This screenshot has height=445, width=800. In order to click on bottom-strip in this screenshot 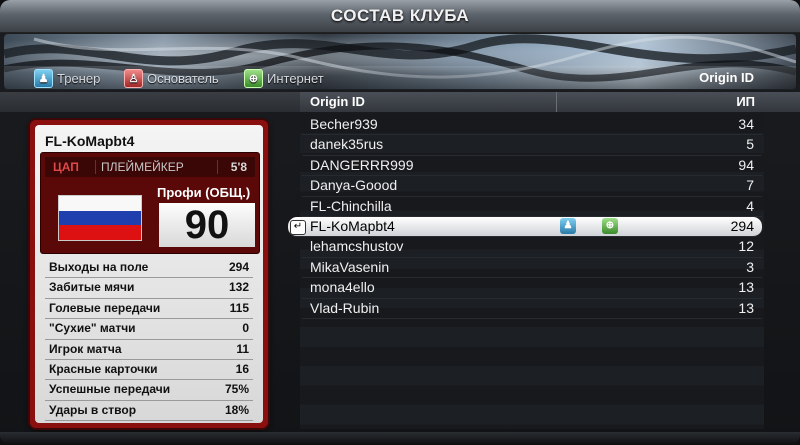, I will do `click(400, 438)`.